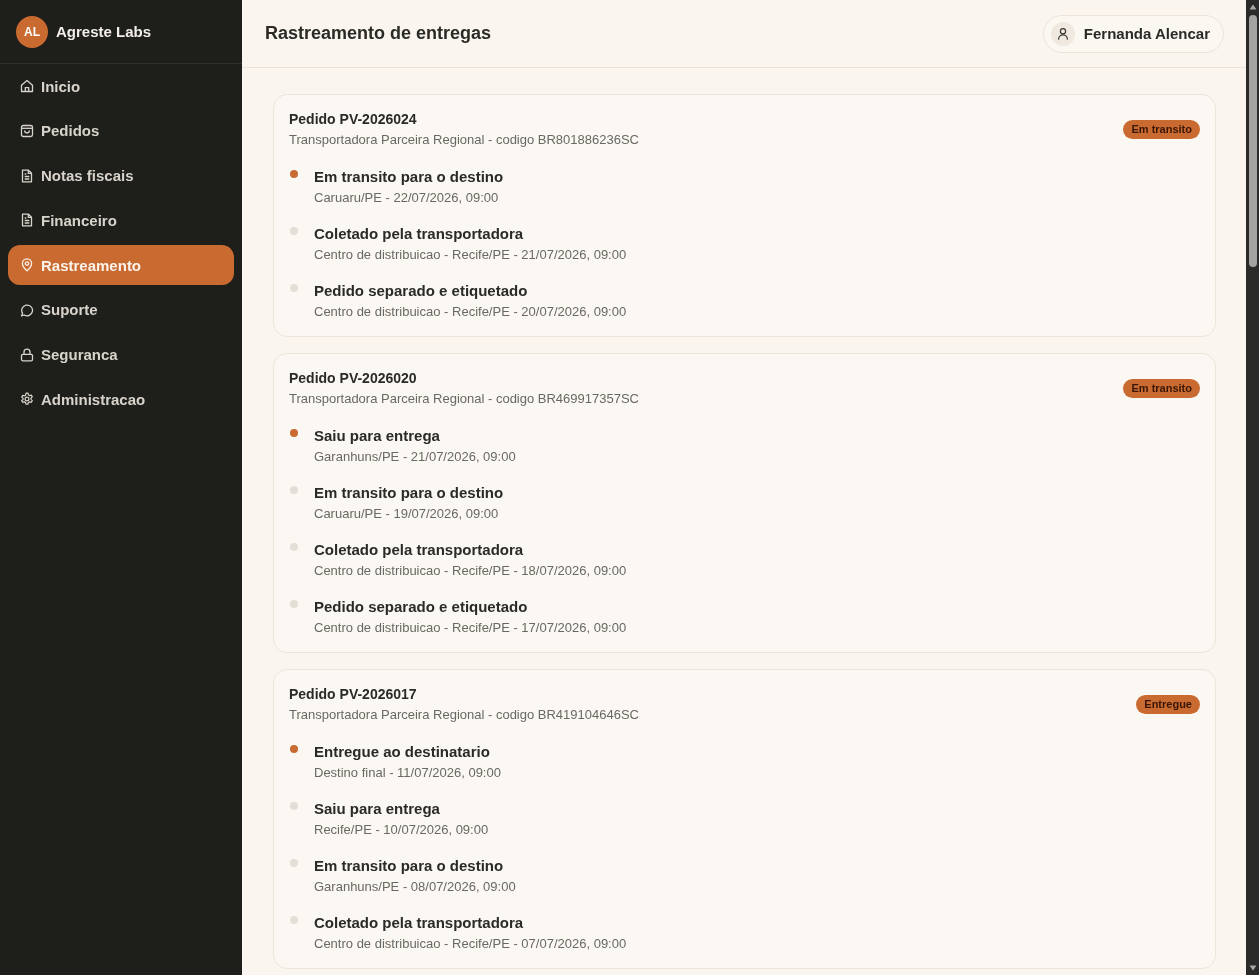 Image resolution: width=1259 pixels, height=975 pixels. I want to click on scrollbar-thumb, so click(1252, 141).